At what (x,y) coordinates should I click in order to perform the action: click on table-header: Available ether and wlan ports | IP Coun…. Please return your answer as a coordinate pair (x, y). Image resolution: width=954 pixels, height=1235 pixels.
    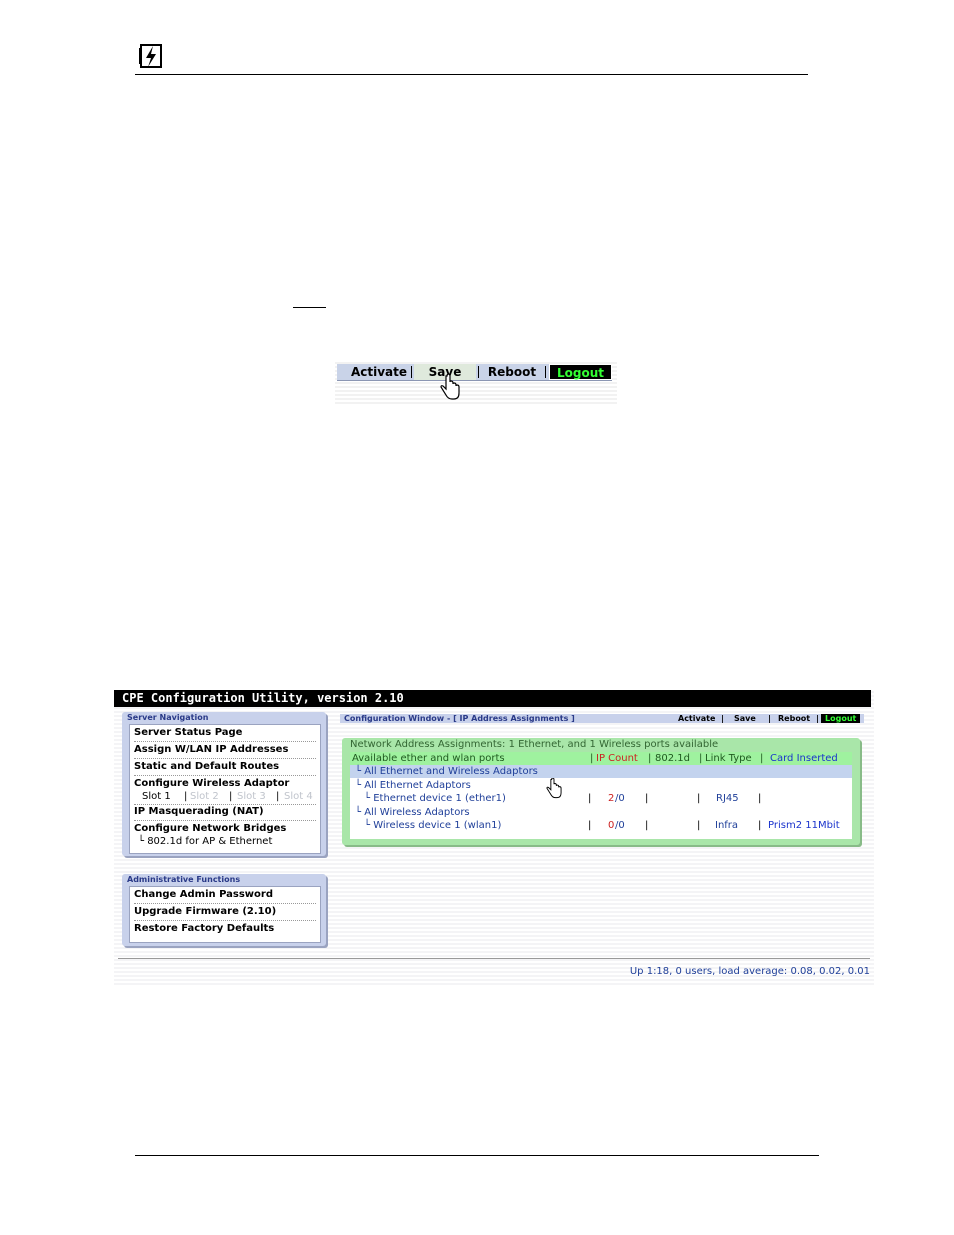
    Looking at the image, I should click on (601, 758).